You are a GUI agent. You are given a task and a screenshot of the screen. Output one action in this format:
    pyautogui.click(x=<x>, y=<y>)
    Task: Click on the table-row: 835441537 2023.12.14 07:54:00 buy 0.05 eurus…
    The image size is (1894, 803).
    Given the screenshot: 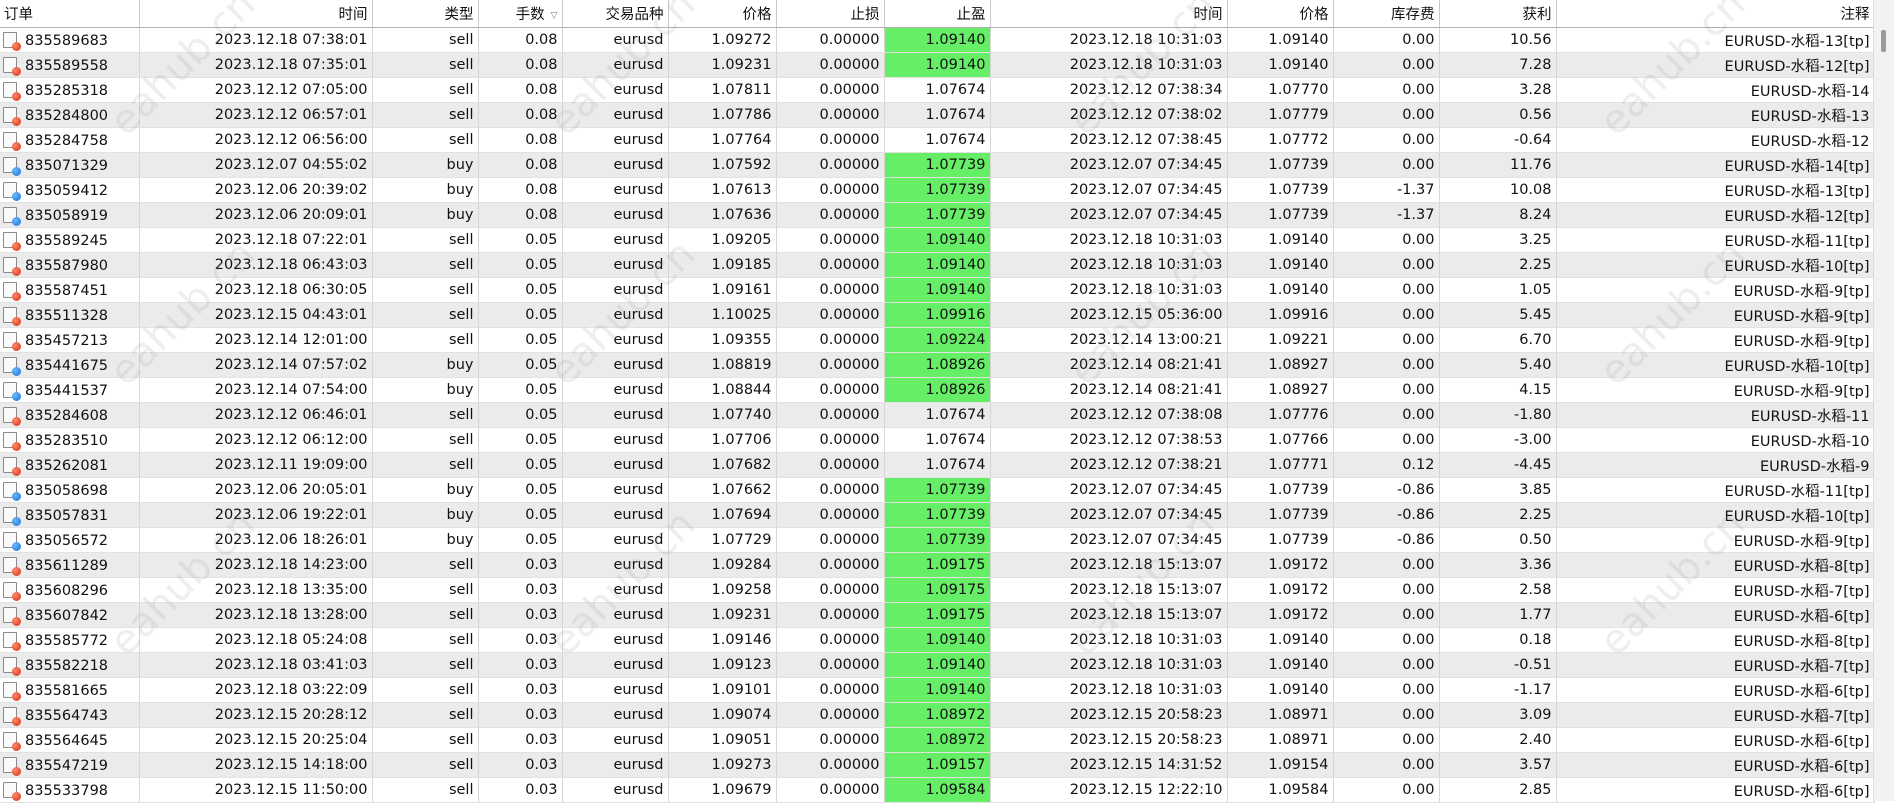 What is the action you would take?
    pyautogui.click(x=937, y=390)
    